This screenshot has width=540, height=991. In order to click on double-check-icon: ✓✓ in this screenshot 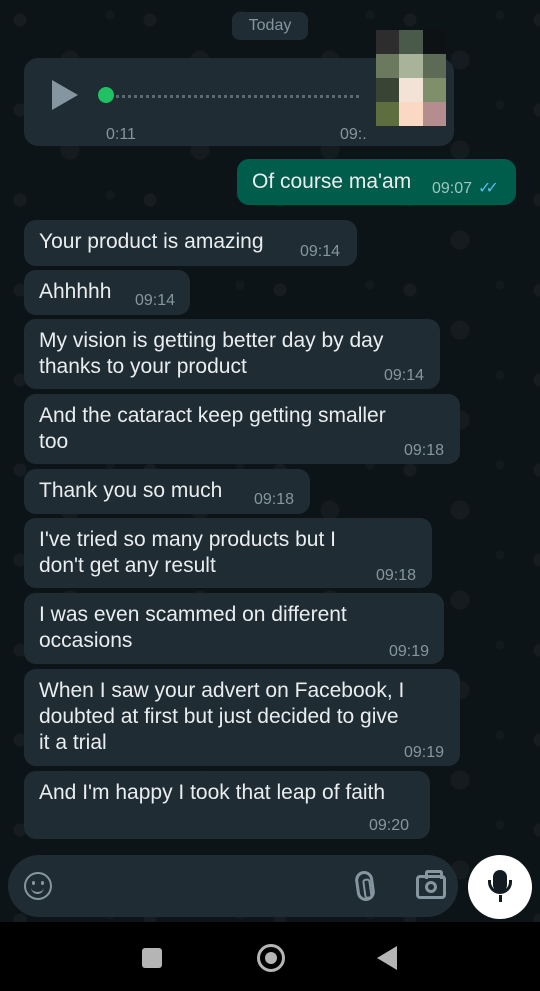, I will do `click(488, 188)`.